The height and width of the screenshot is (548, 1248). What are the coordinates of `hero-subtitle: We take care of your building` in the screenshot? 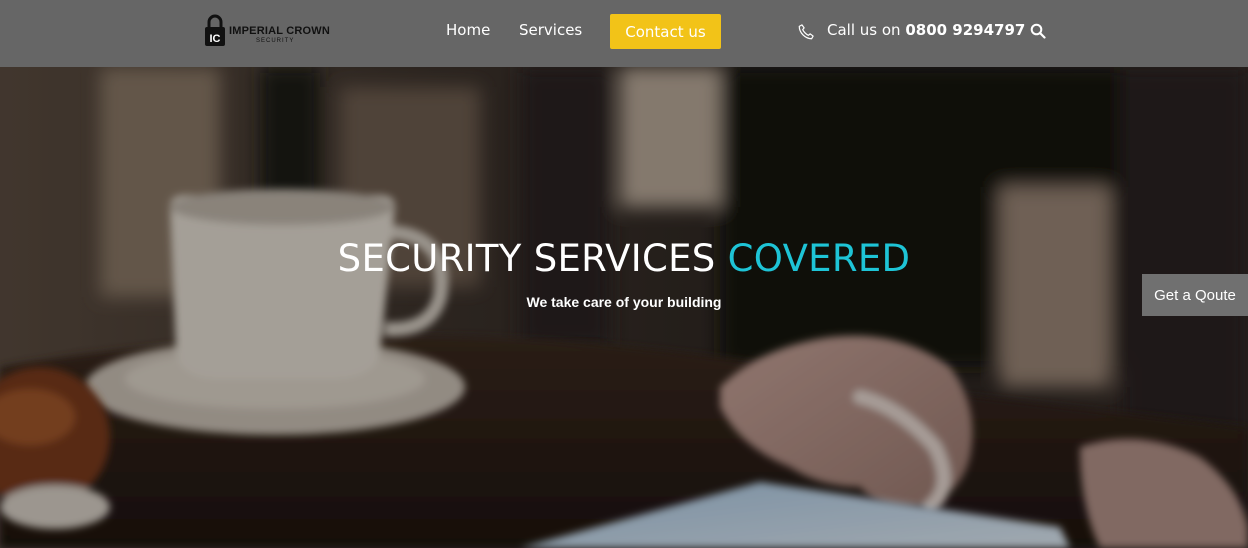 It's located at (624, 302).